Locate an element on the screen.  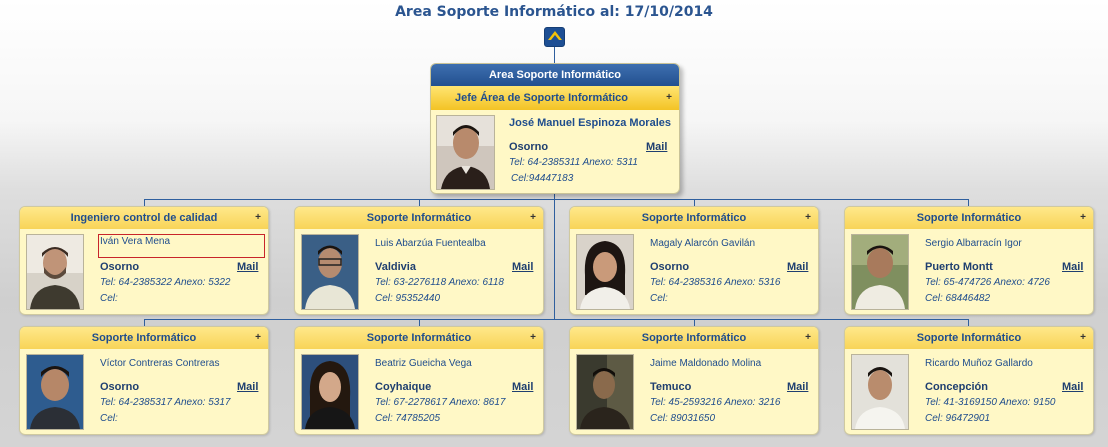
person-name: Beatriz Gueicha Vega is located at coordinates (423, 363).